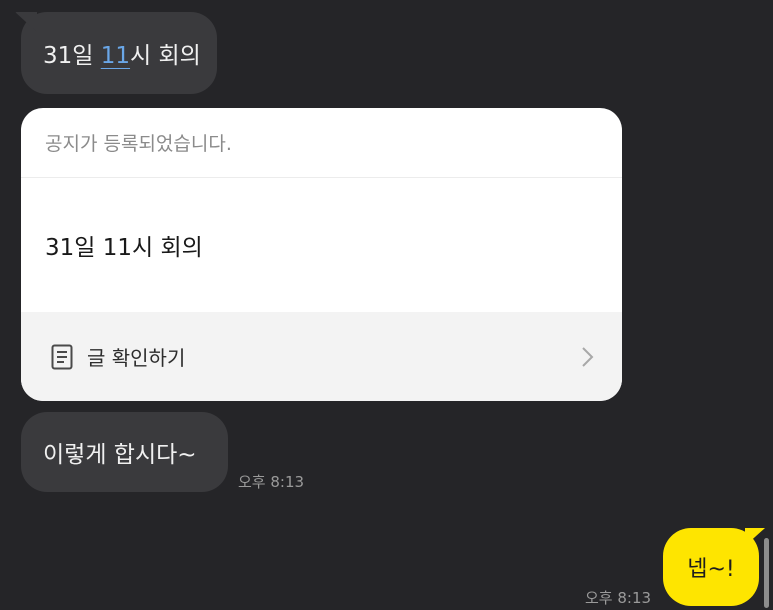  What do you see at coordinates (321, 143) in the screenshot?
I see `notice-header: 공지가 등록되었습니다.` at bounding box center [321, 143].